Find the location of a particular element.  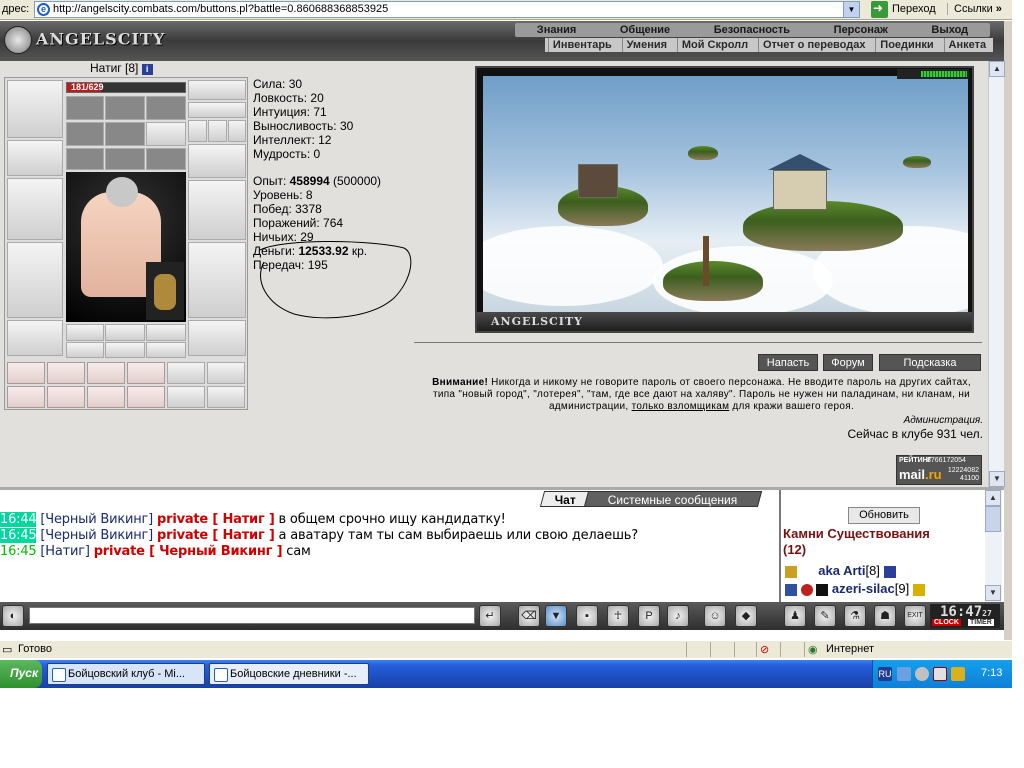

mailru-rating-counter: РЕЙТИНГ 8766172054 mail.ru 12224082 41100 is located at coordinates (939, 470).